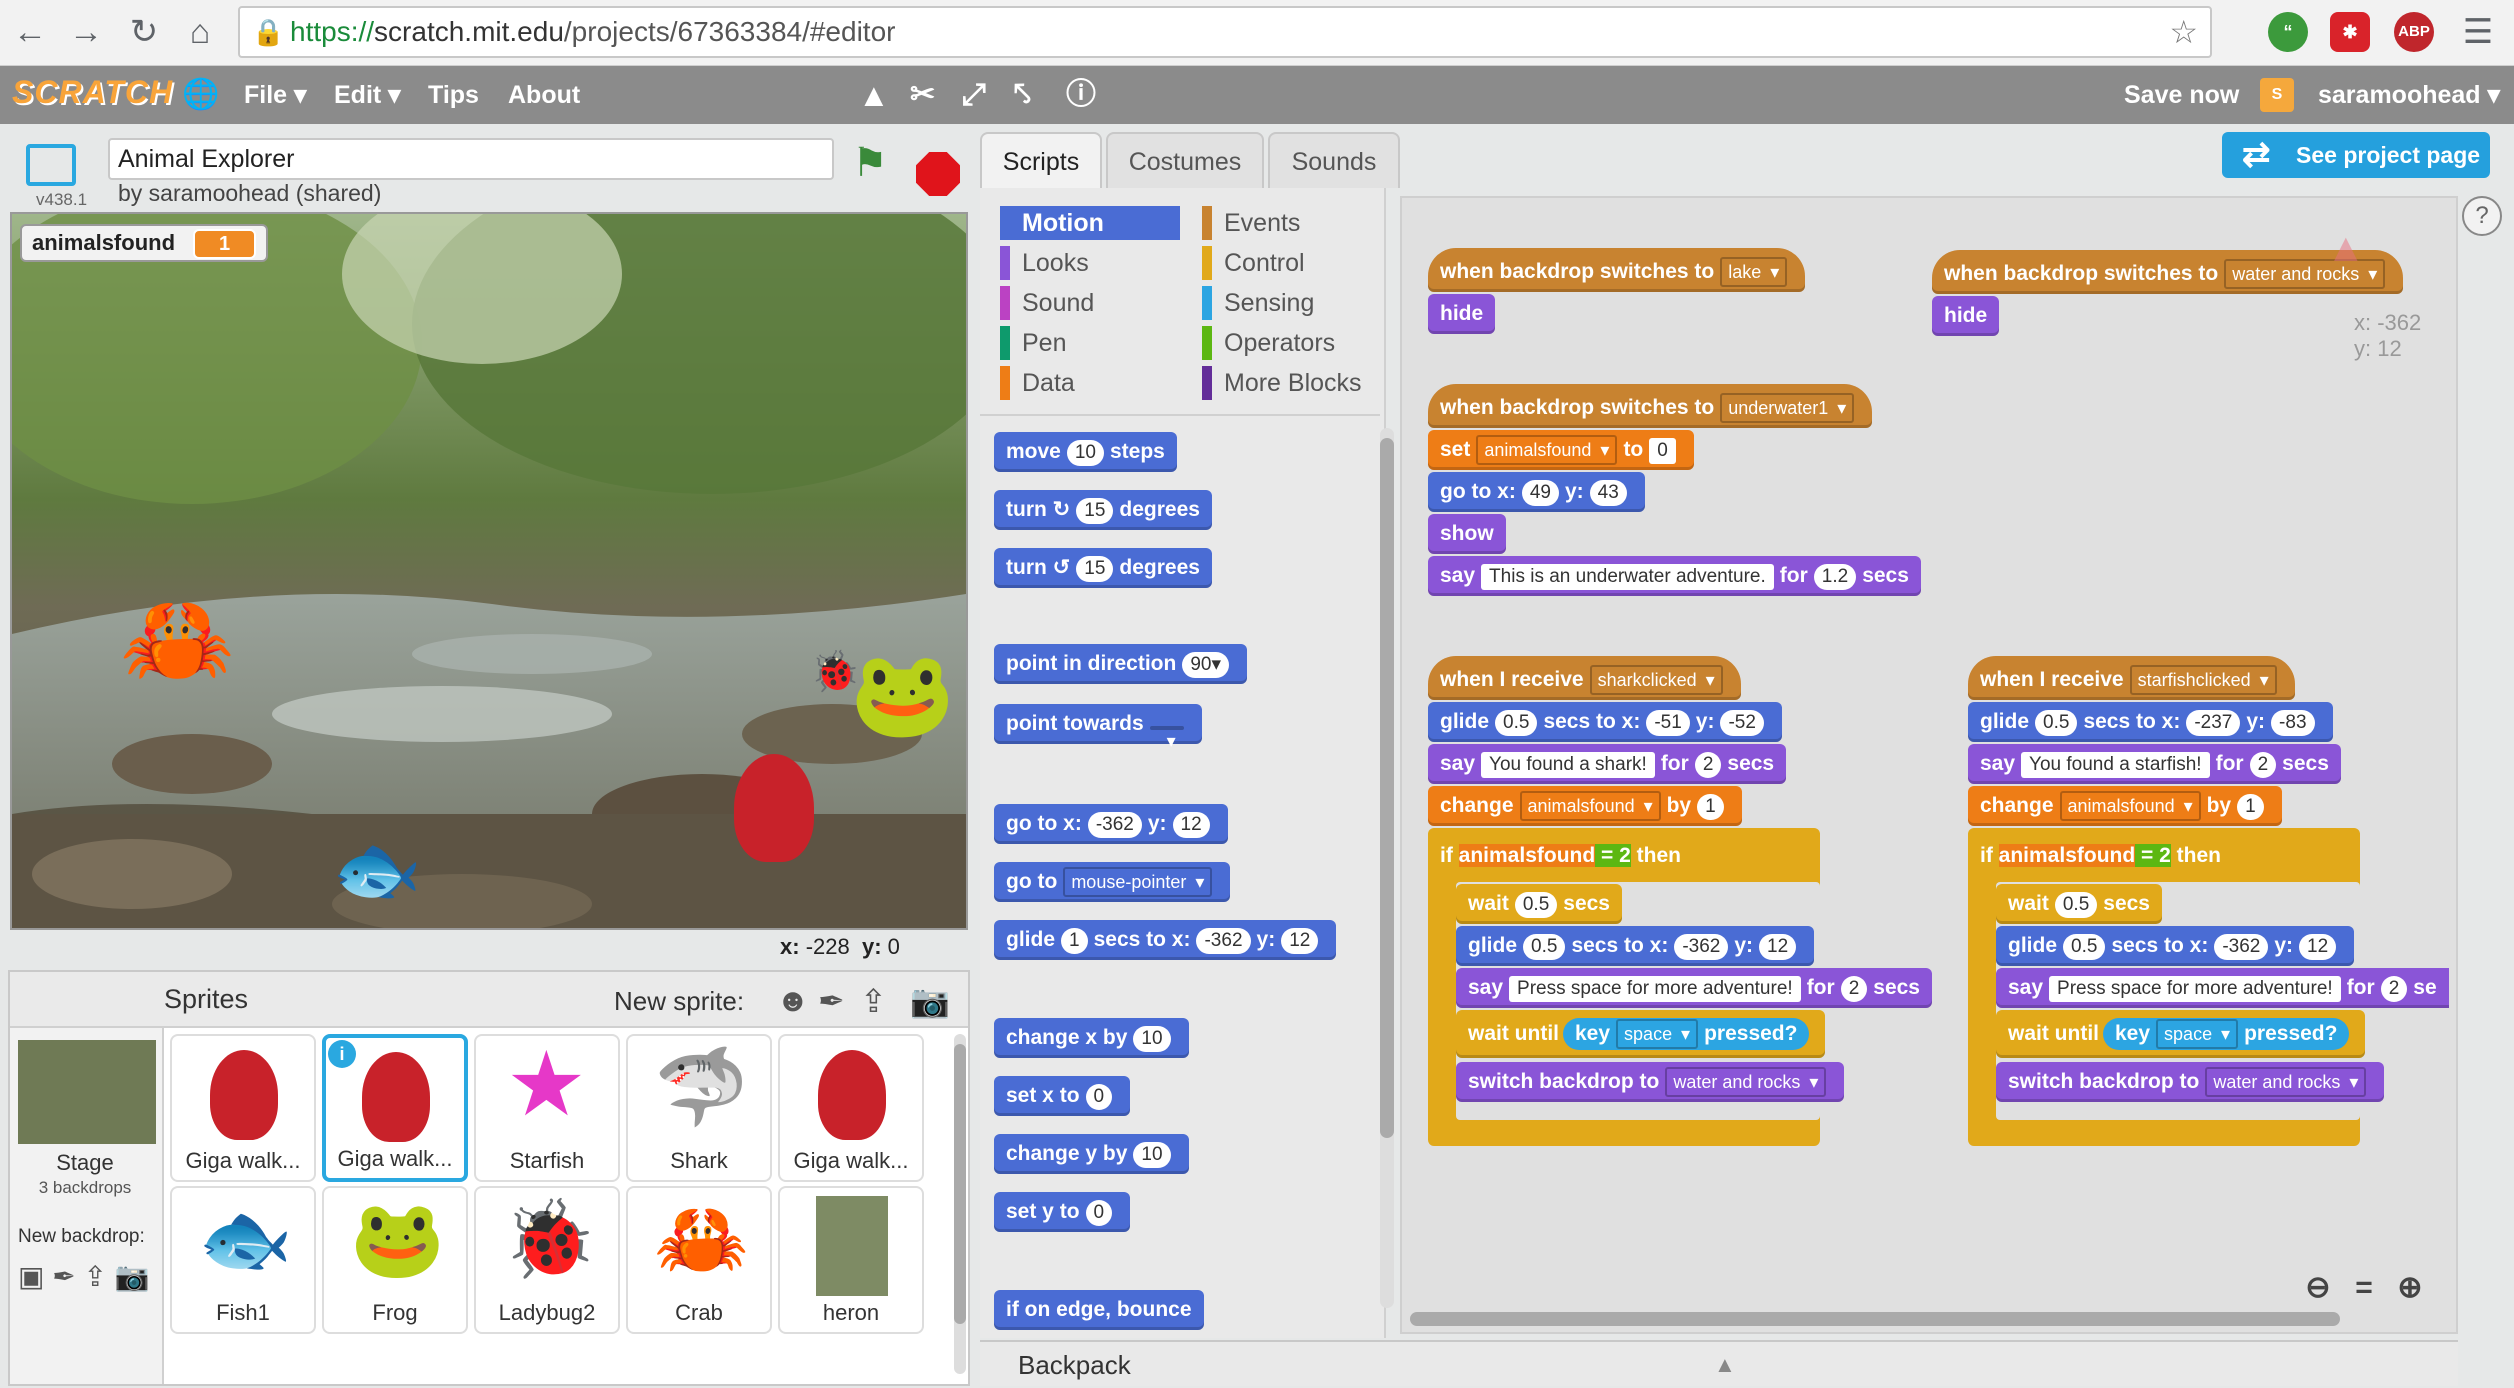 This screenshot has width=2514, height=1388. What do you see at coordinates (2318, 1288) in the screenshot?
I see `zoom-out-icon: ⊖` at bounding box center [2318, 1288].